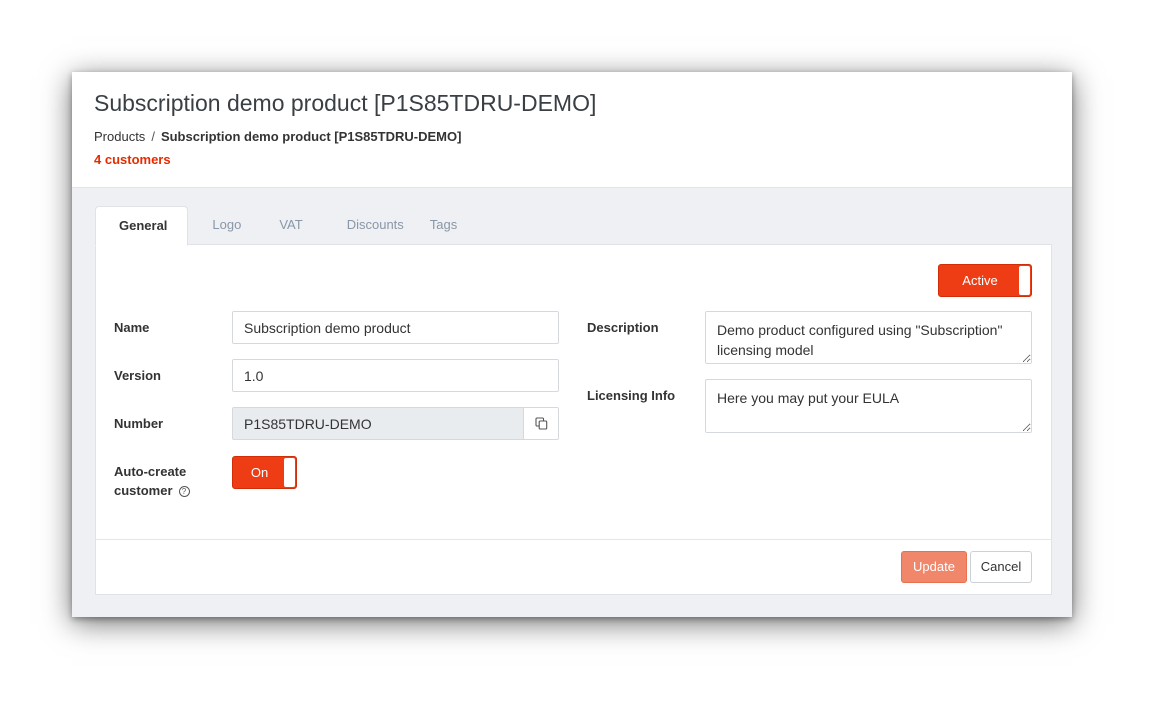 This screenshot has width=1162, height=708. Describe the element at coordinates (184, 491) in the screenshot. I see `help-icon: ?` at that location.